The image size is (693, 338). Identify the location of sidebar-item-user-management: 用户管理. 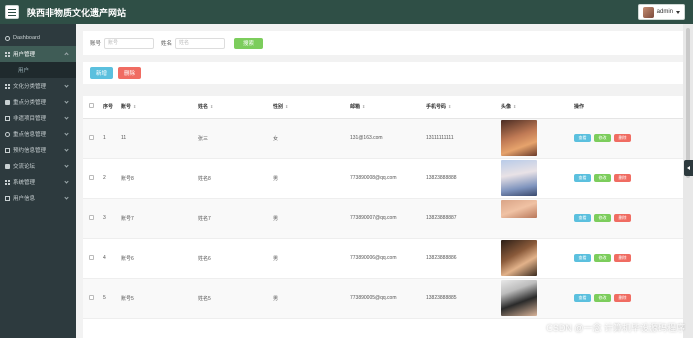
(38, 54).